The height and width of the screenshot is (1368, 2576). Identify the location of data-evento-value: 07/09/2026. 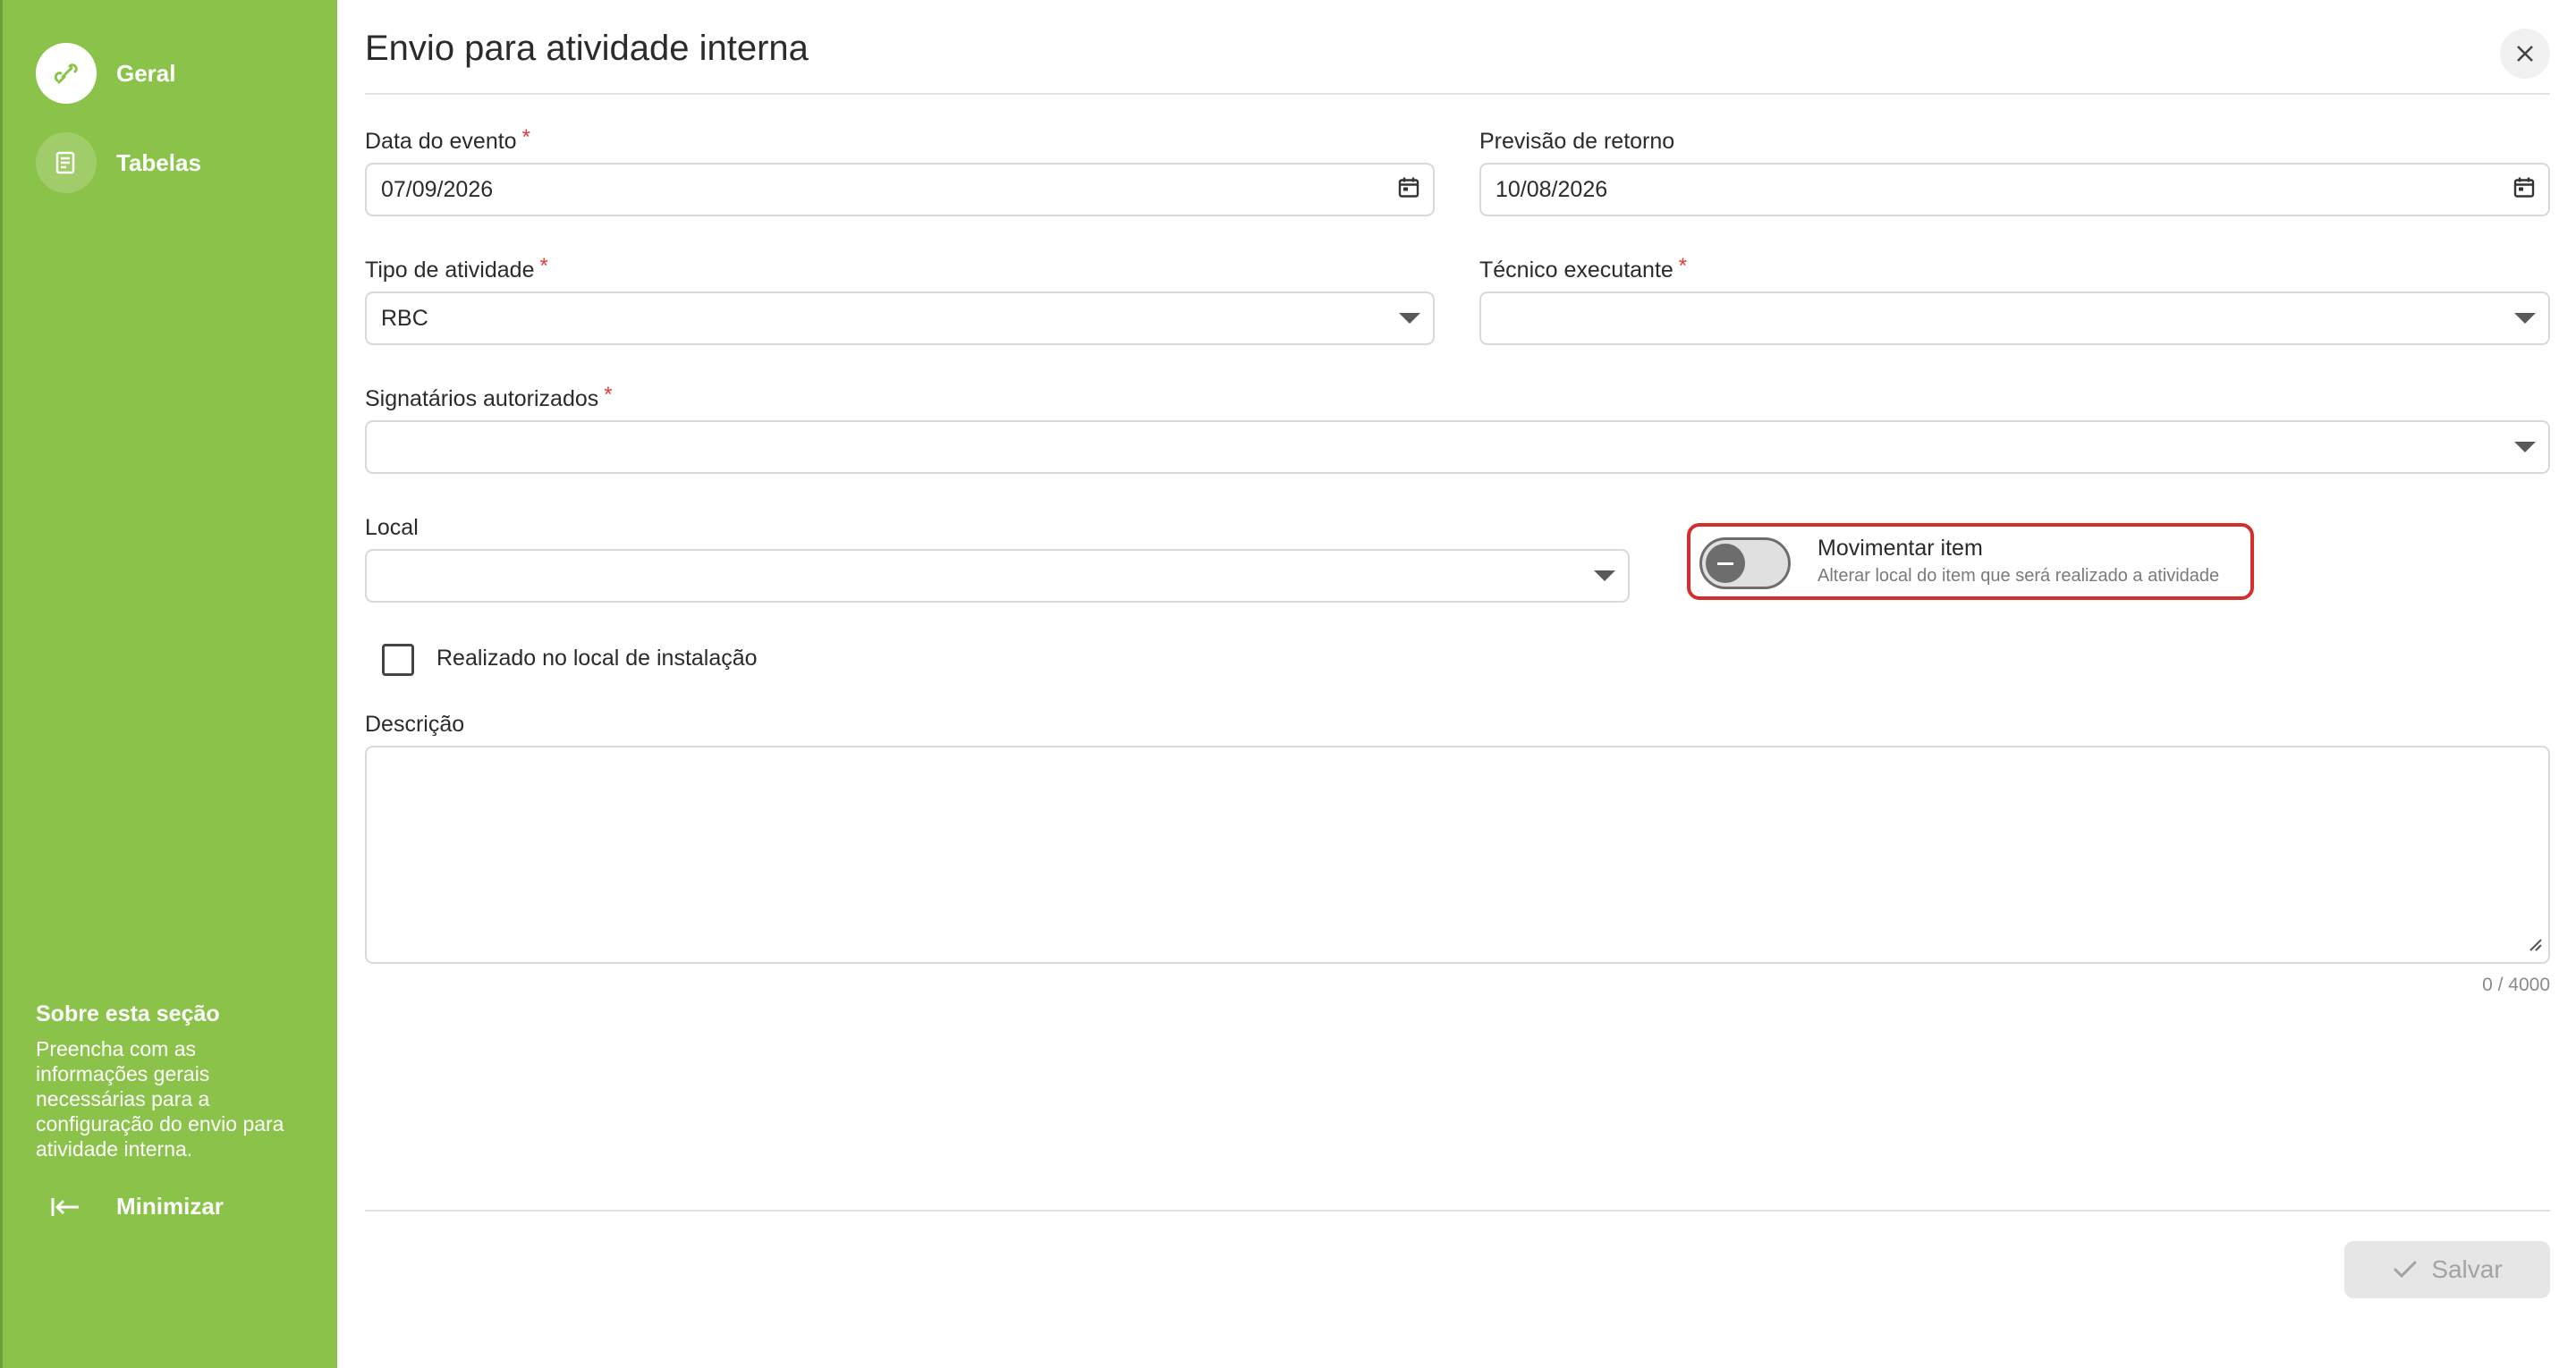
(437, 189).